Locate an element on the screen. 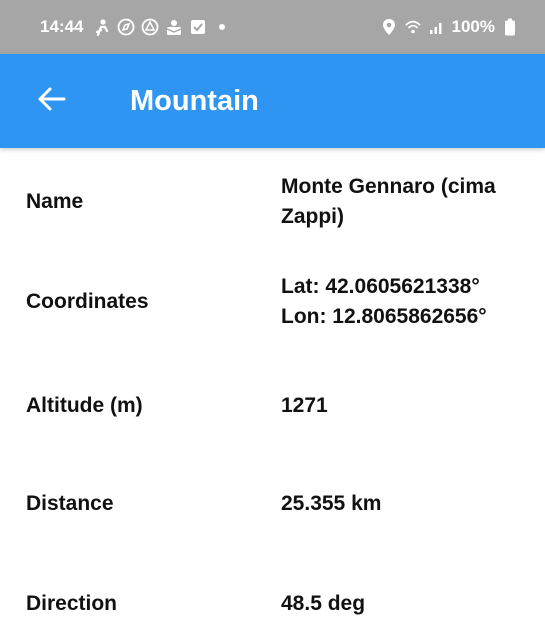  dot-icon is located at coordinates (222, 27).